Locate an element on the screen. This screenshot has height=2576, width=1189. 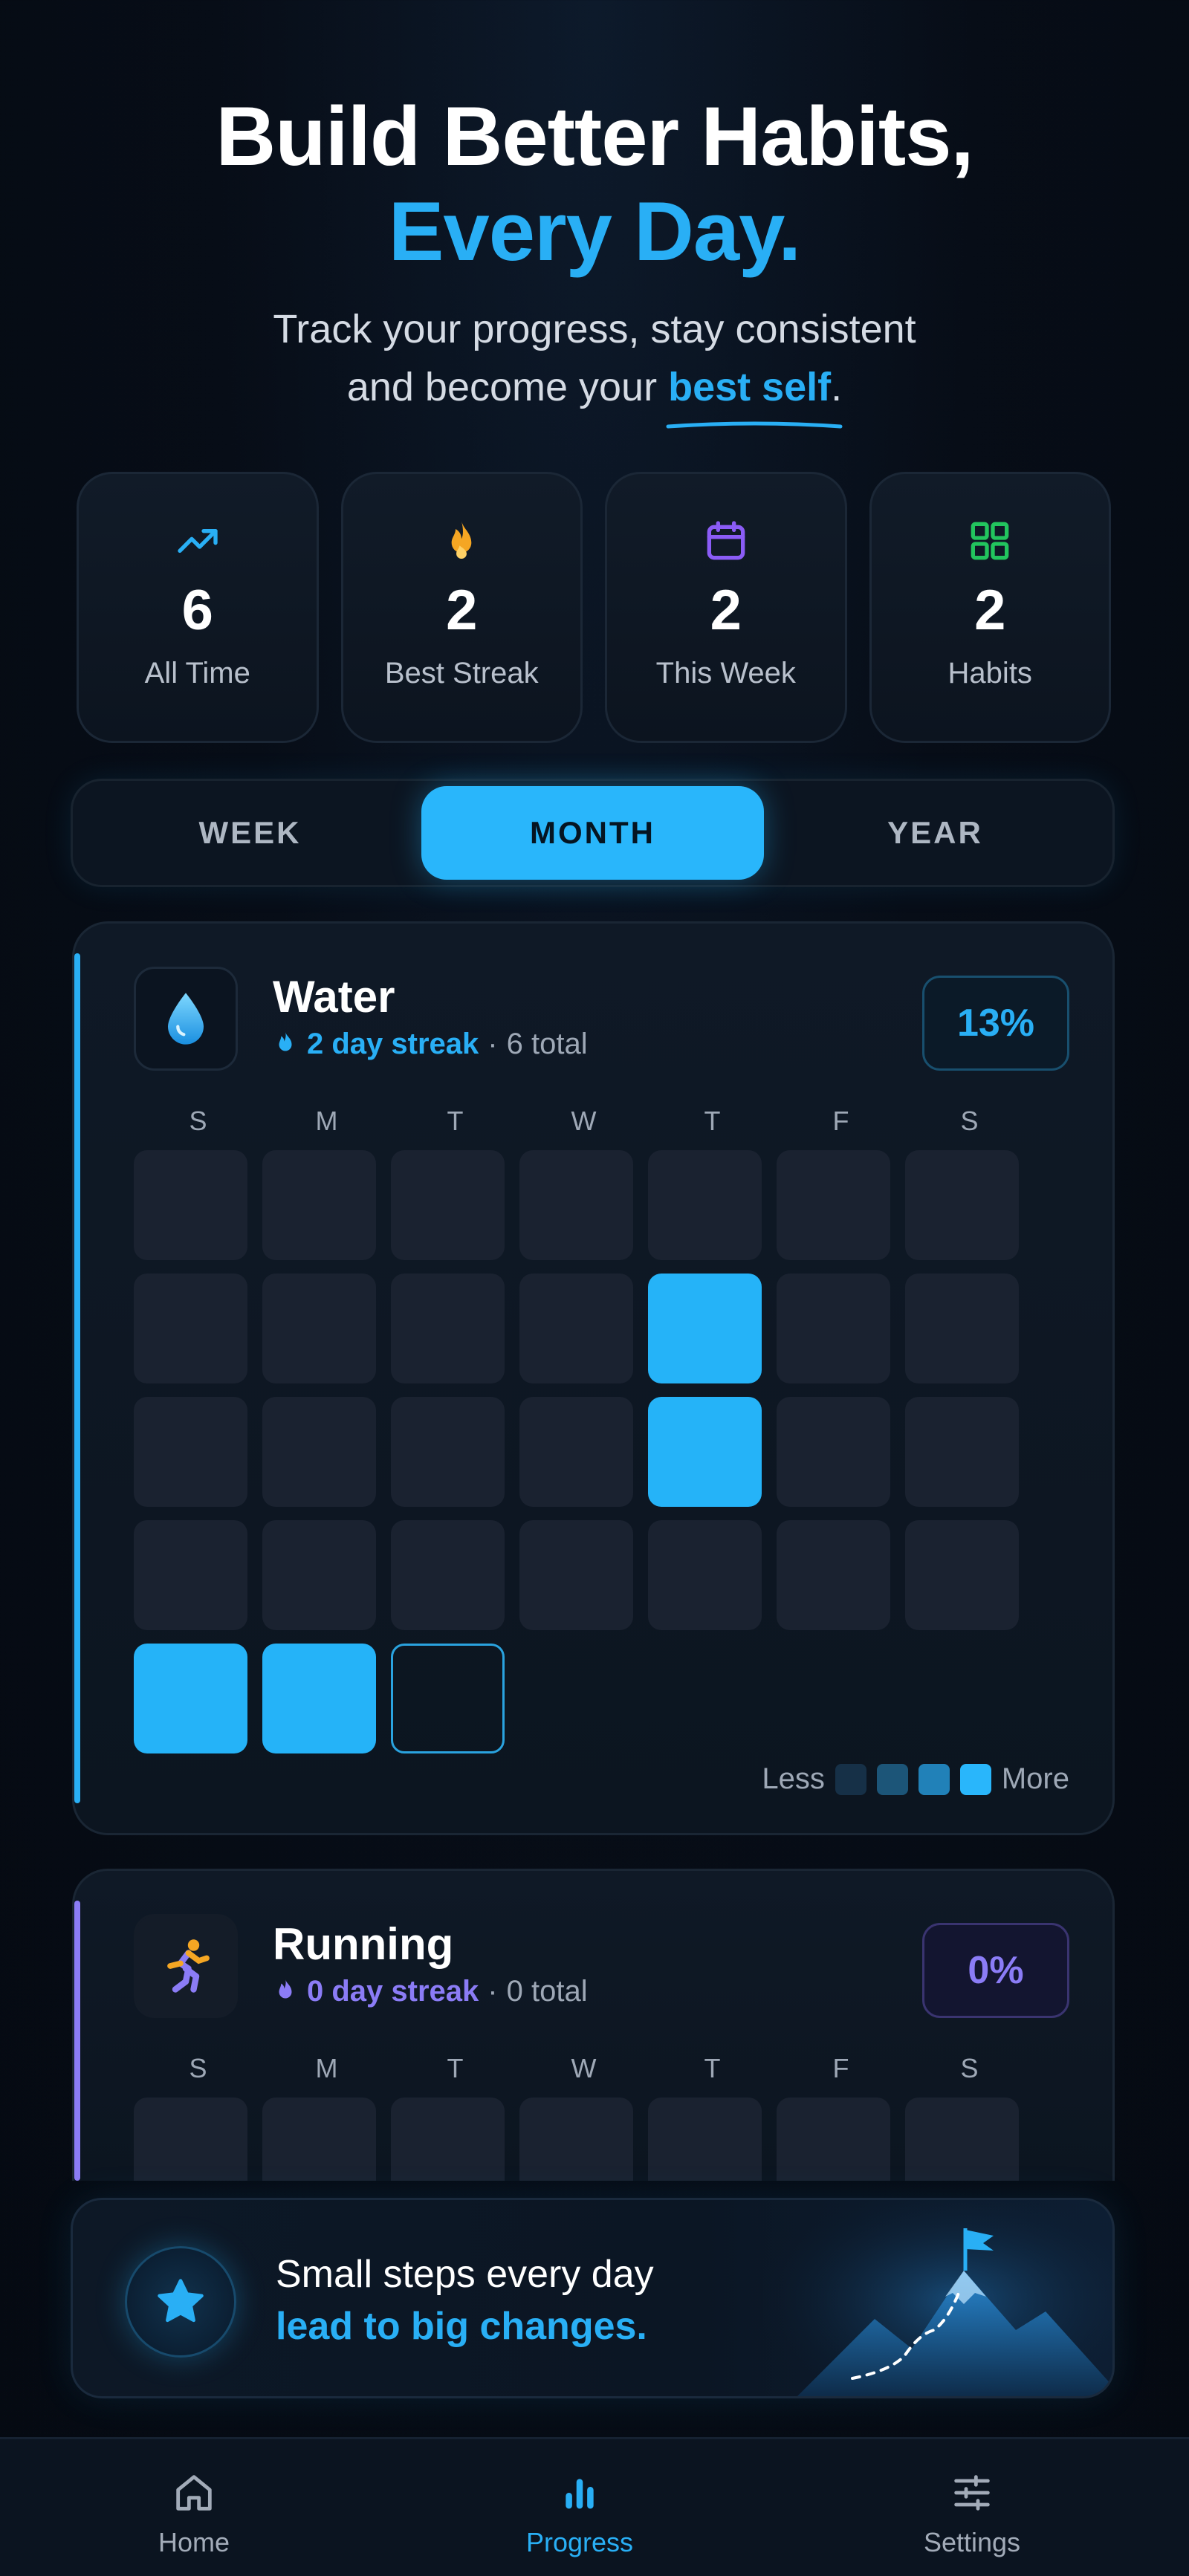
subtitle-part-1: Track your progress, stay consistent is located at coordinates (594, 329).